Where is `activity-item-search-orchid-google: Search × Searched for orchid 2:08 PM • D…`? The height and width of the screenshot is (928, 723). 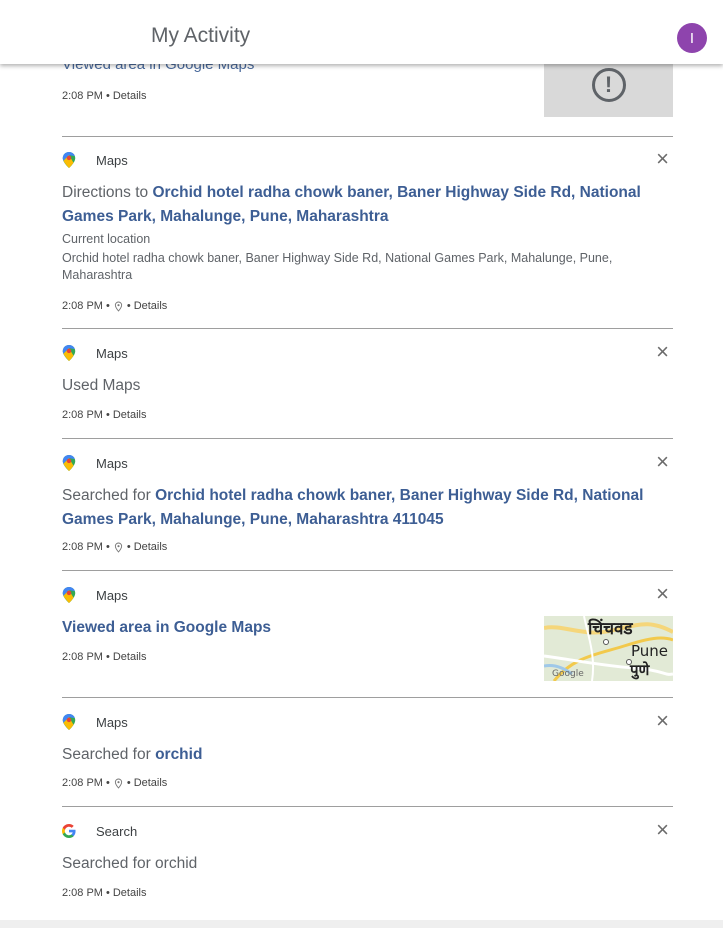
activity-item-search-orchid-google: Search × Searched for orchid 2:08 PM • D… is located at coordinates (367, 862).